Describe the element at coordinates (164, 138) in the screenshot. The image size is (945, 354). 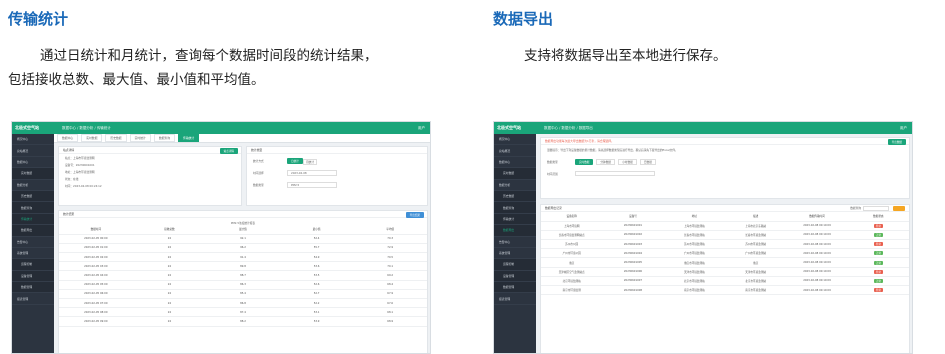
I see `tab: 数据查询` at that location.